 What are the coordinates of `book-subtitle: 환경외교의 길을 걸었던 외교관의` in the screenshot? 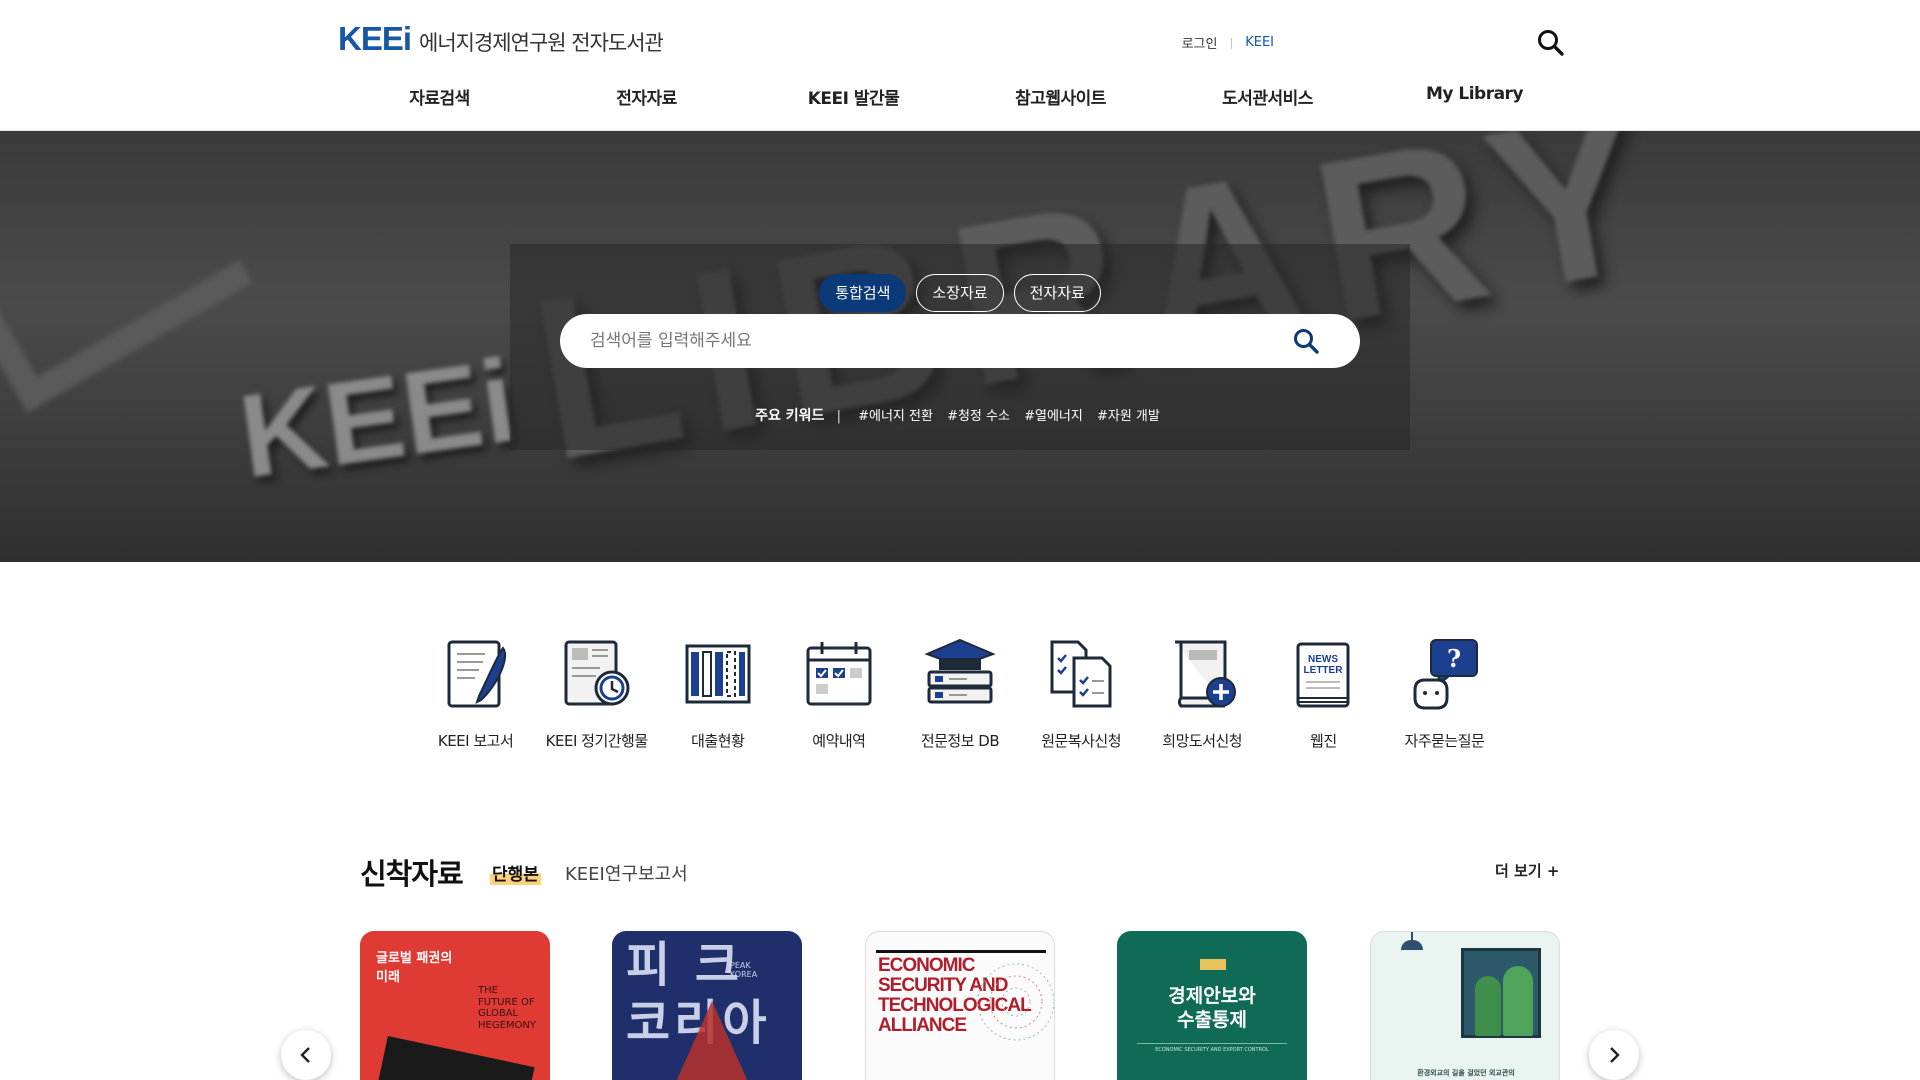 It's located at (1466, 1073).